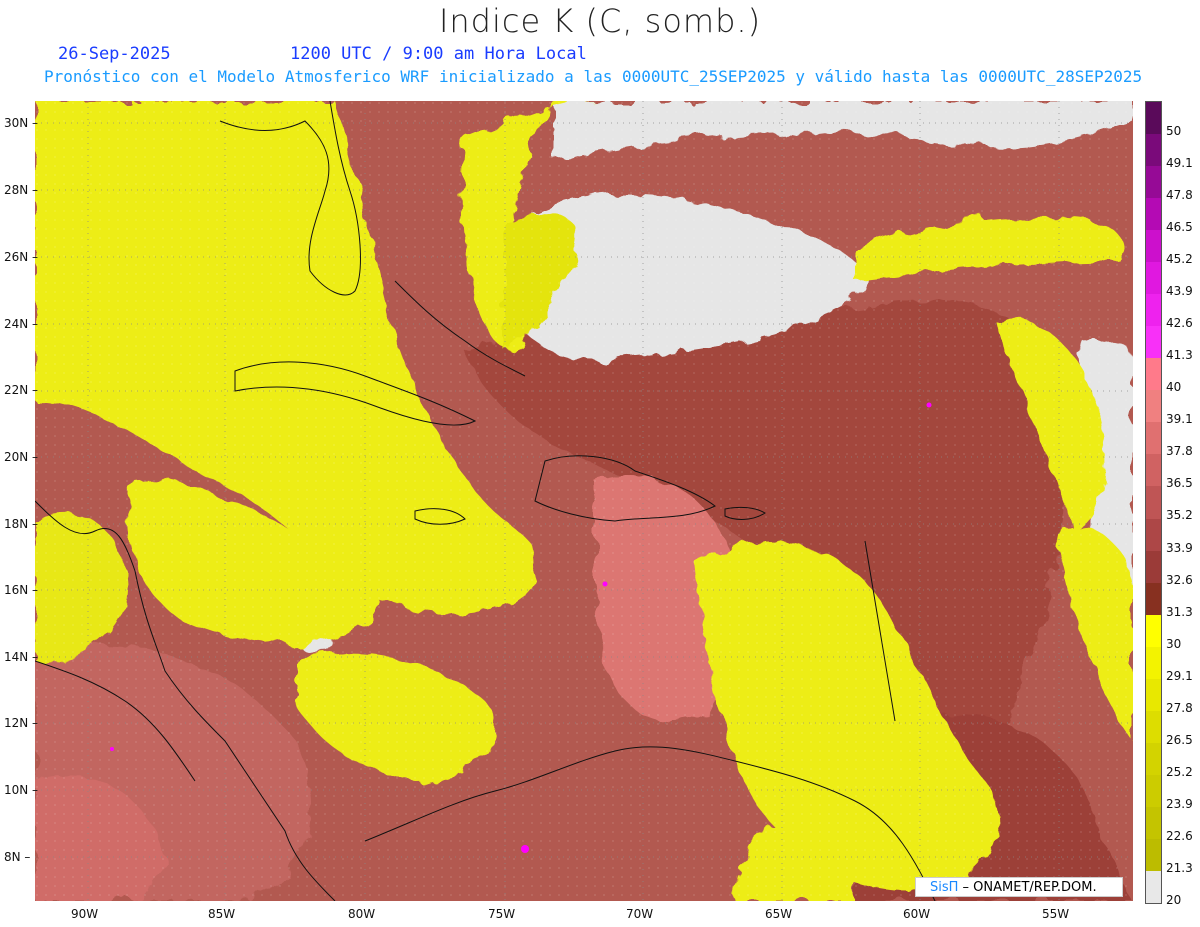 The image size is (1200, 927). What do you see at coordinates (502, 914) in the screenshot?
I see `longitude-label: 75W` at bounding box center [502, 914].